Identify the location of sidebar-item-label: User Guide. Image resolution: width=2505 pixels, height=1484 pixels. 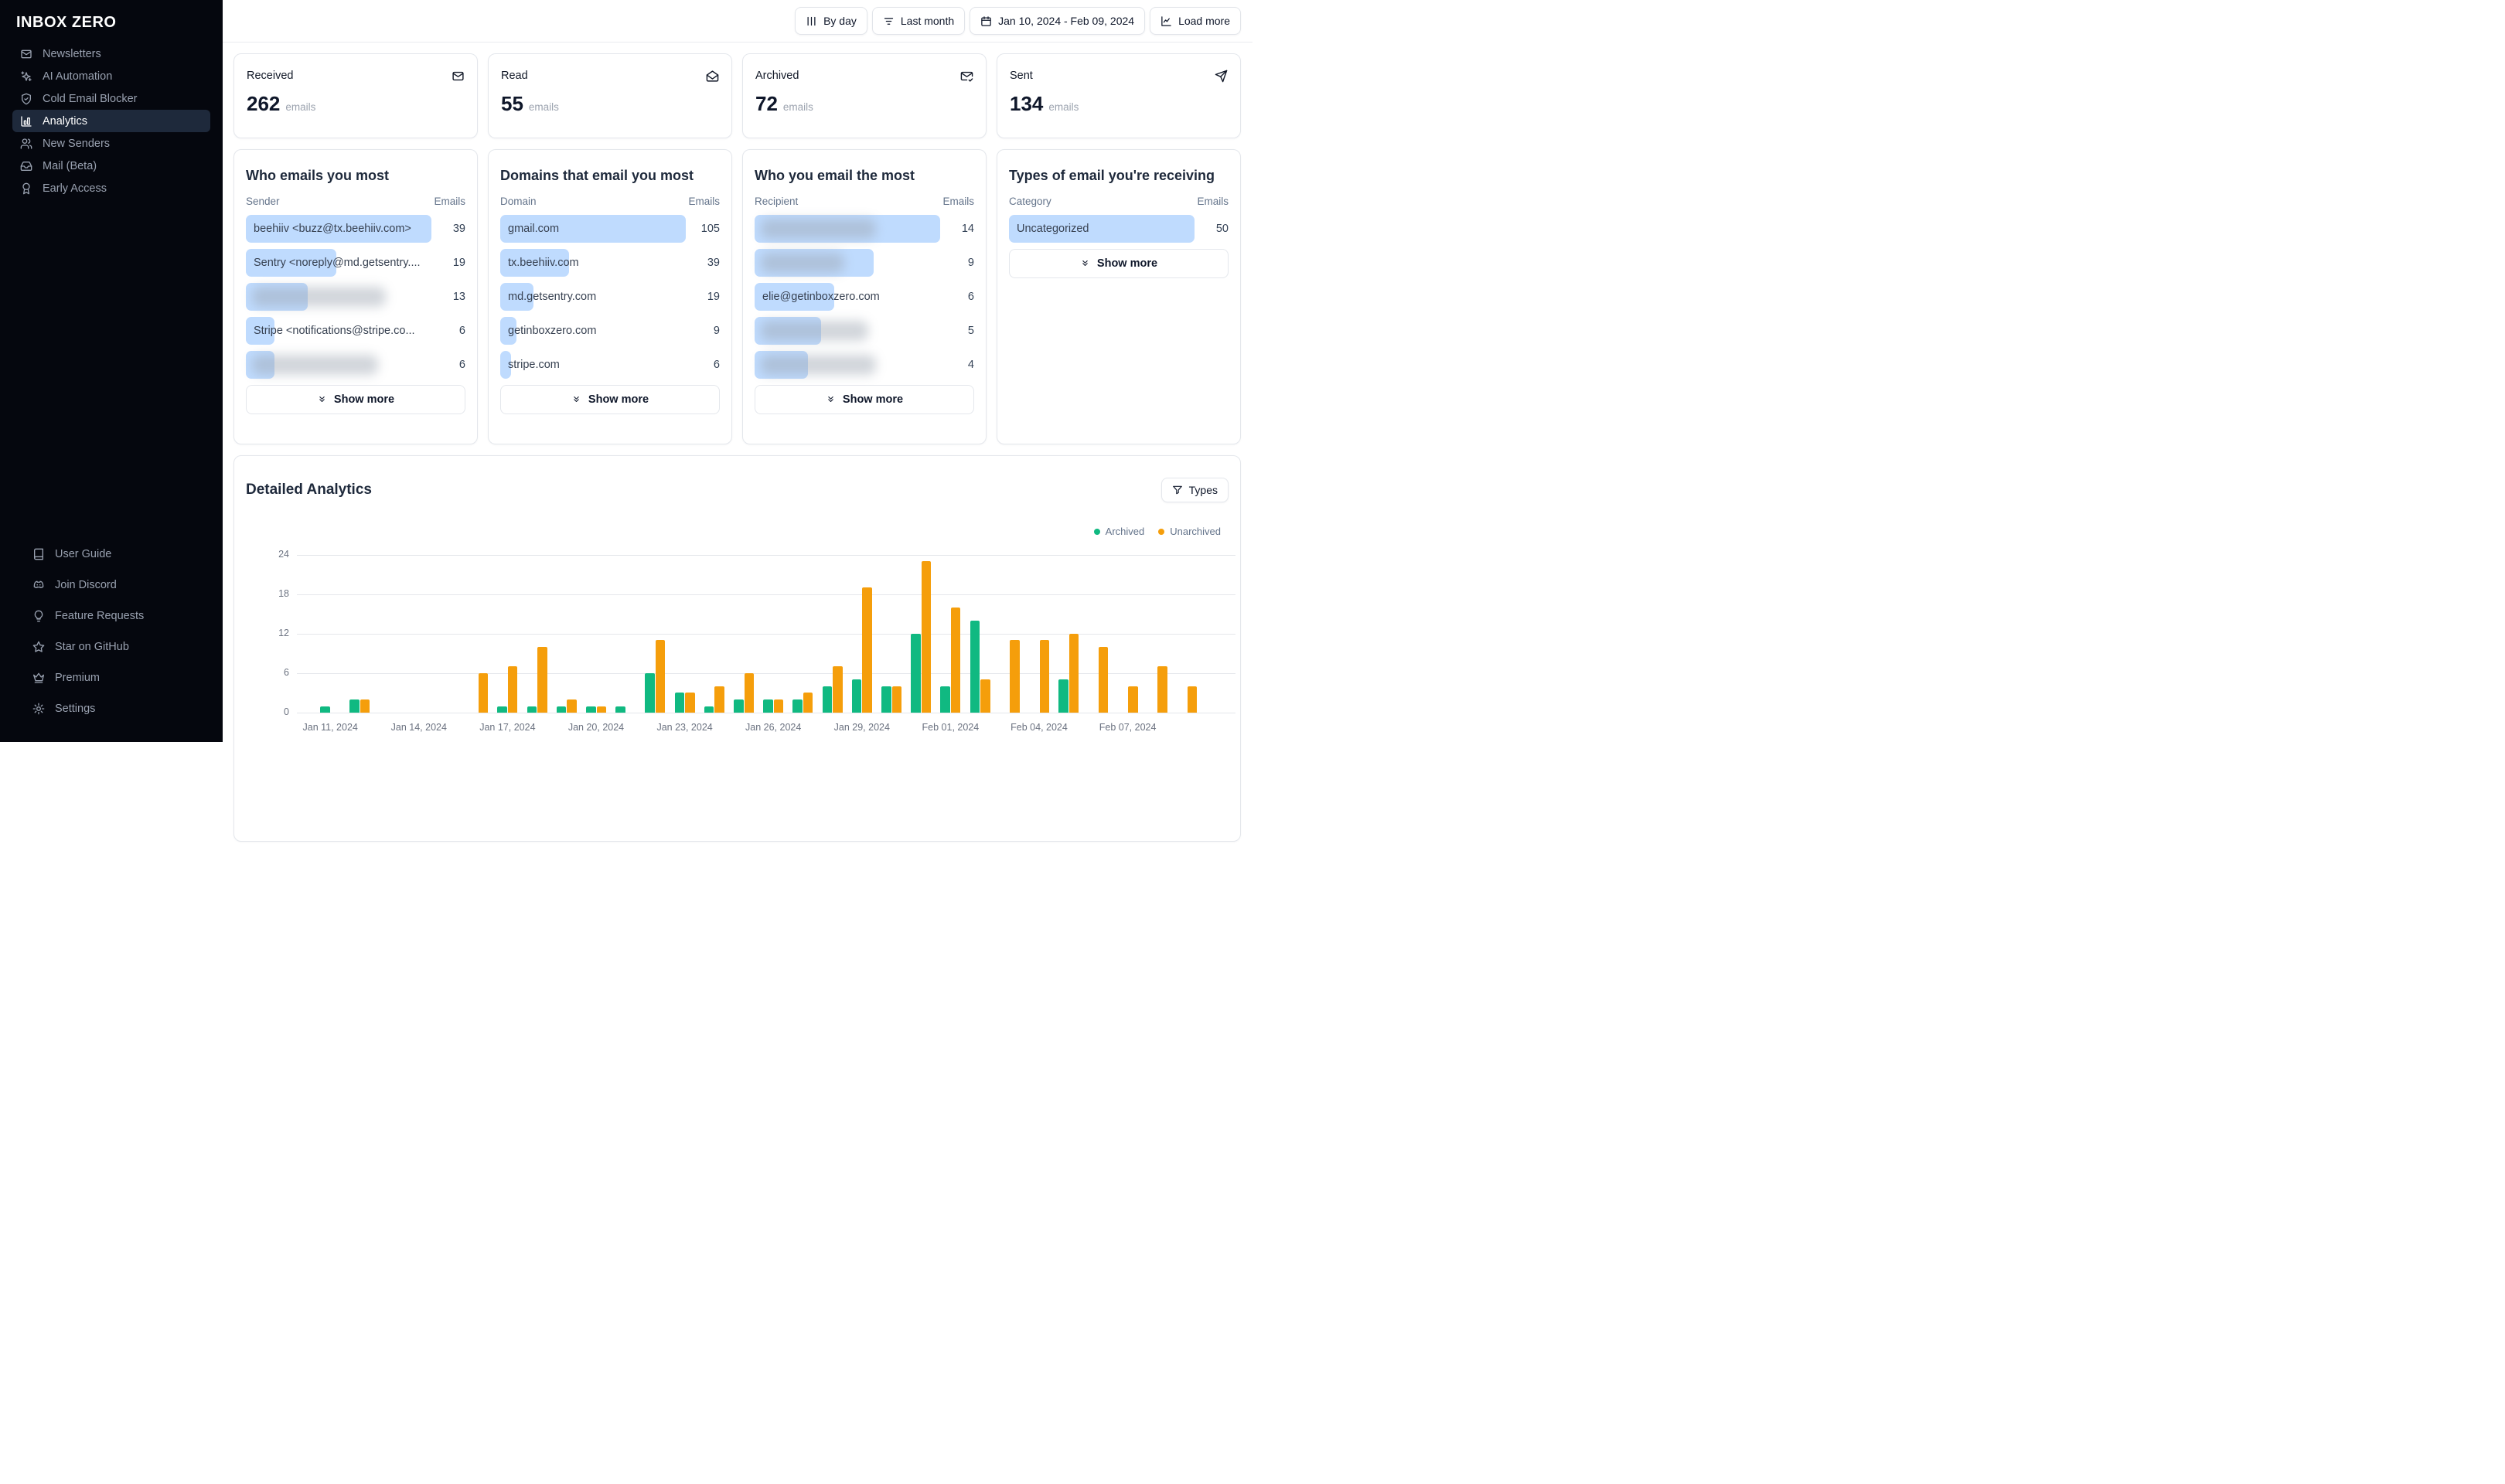
(83, 553).